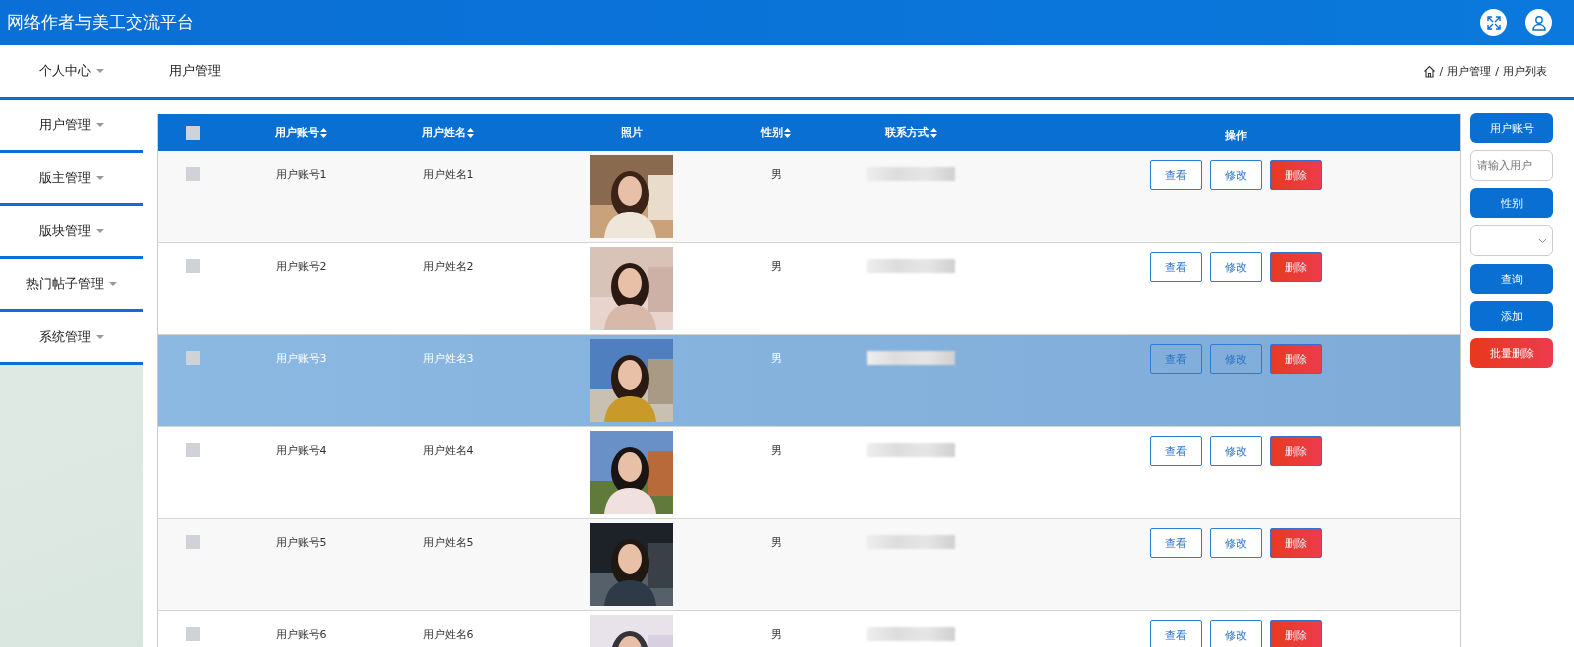  Describe the element at coordinates (809, 197) in the screenshot. I see `table-row: 用户账号1 用户姓名1 男 查看 修改 删除` at that location.